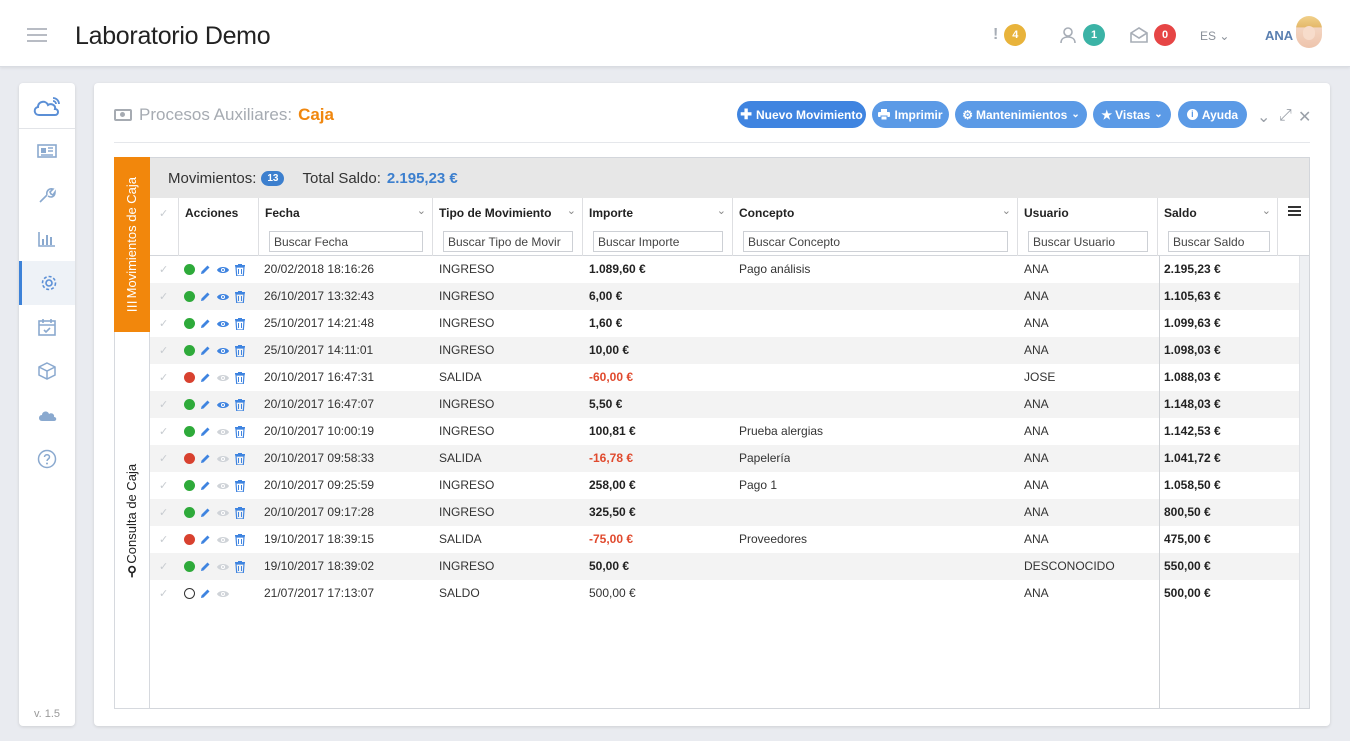 This screenshot has height=741, width=1350. Describe the element at coordinates (47, 239) in the screenshot. I see `sidebar-item-stats` at that location.